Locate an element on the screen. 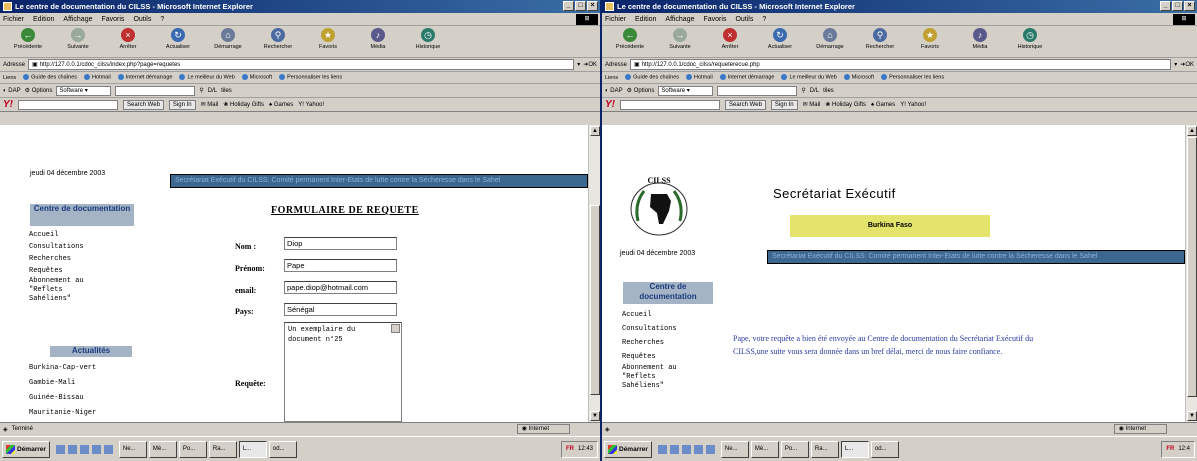  prenom-input: Pape is located at coordinates (340, 265).